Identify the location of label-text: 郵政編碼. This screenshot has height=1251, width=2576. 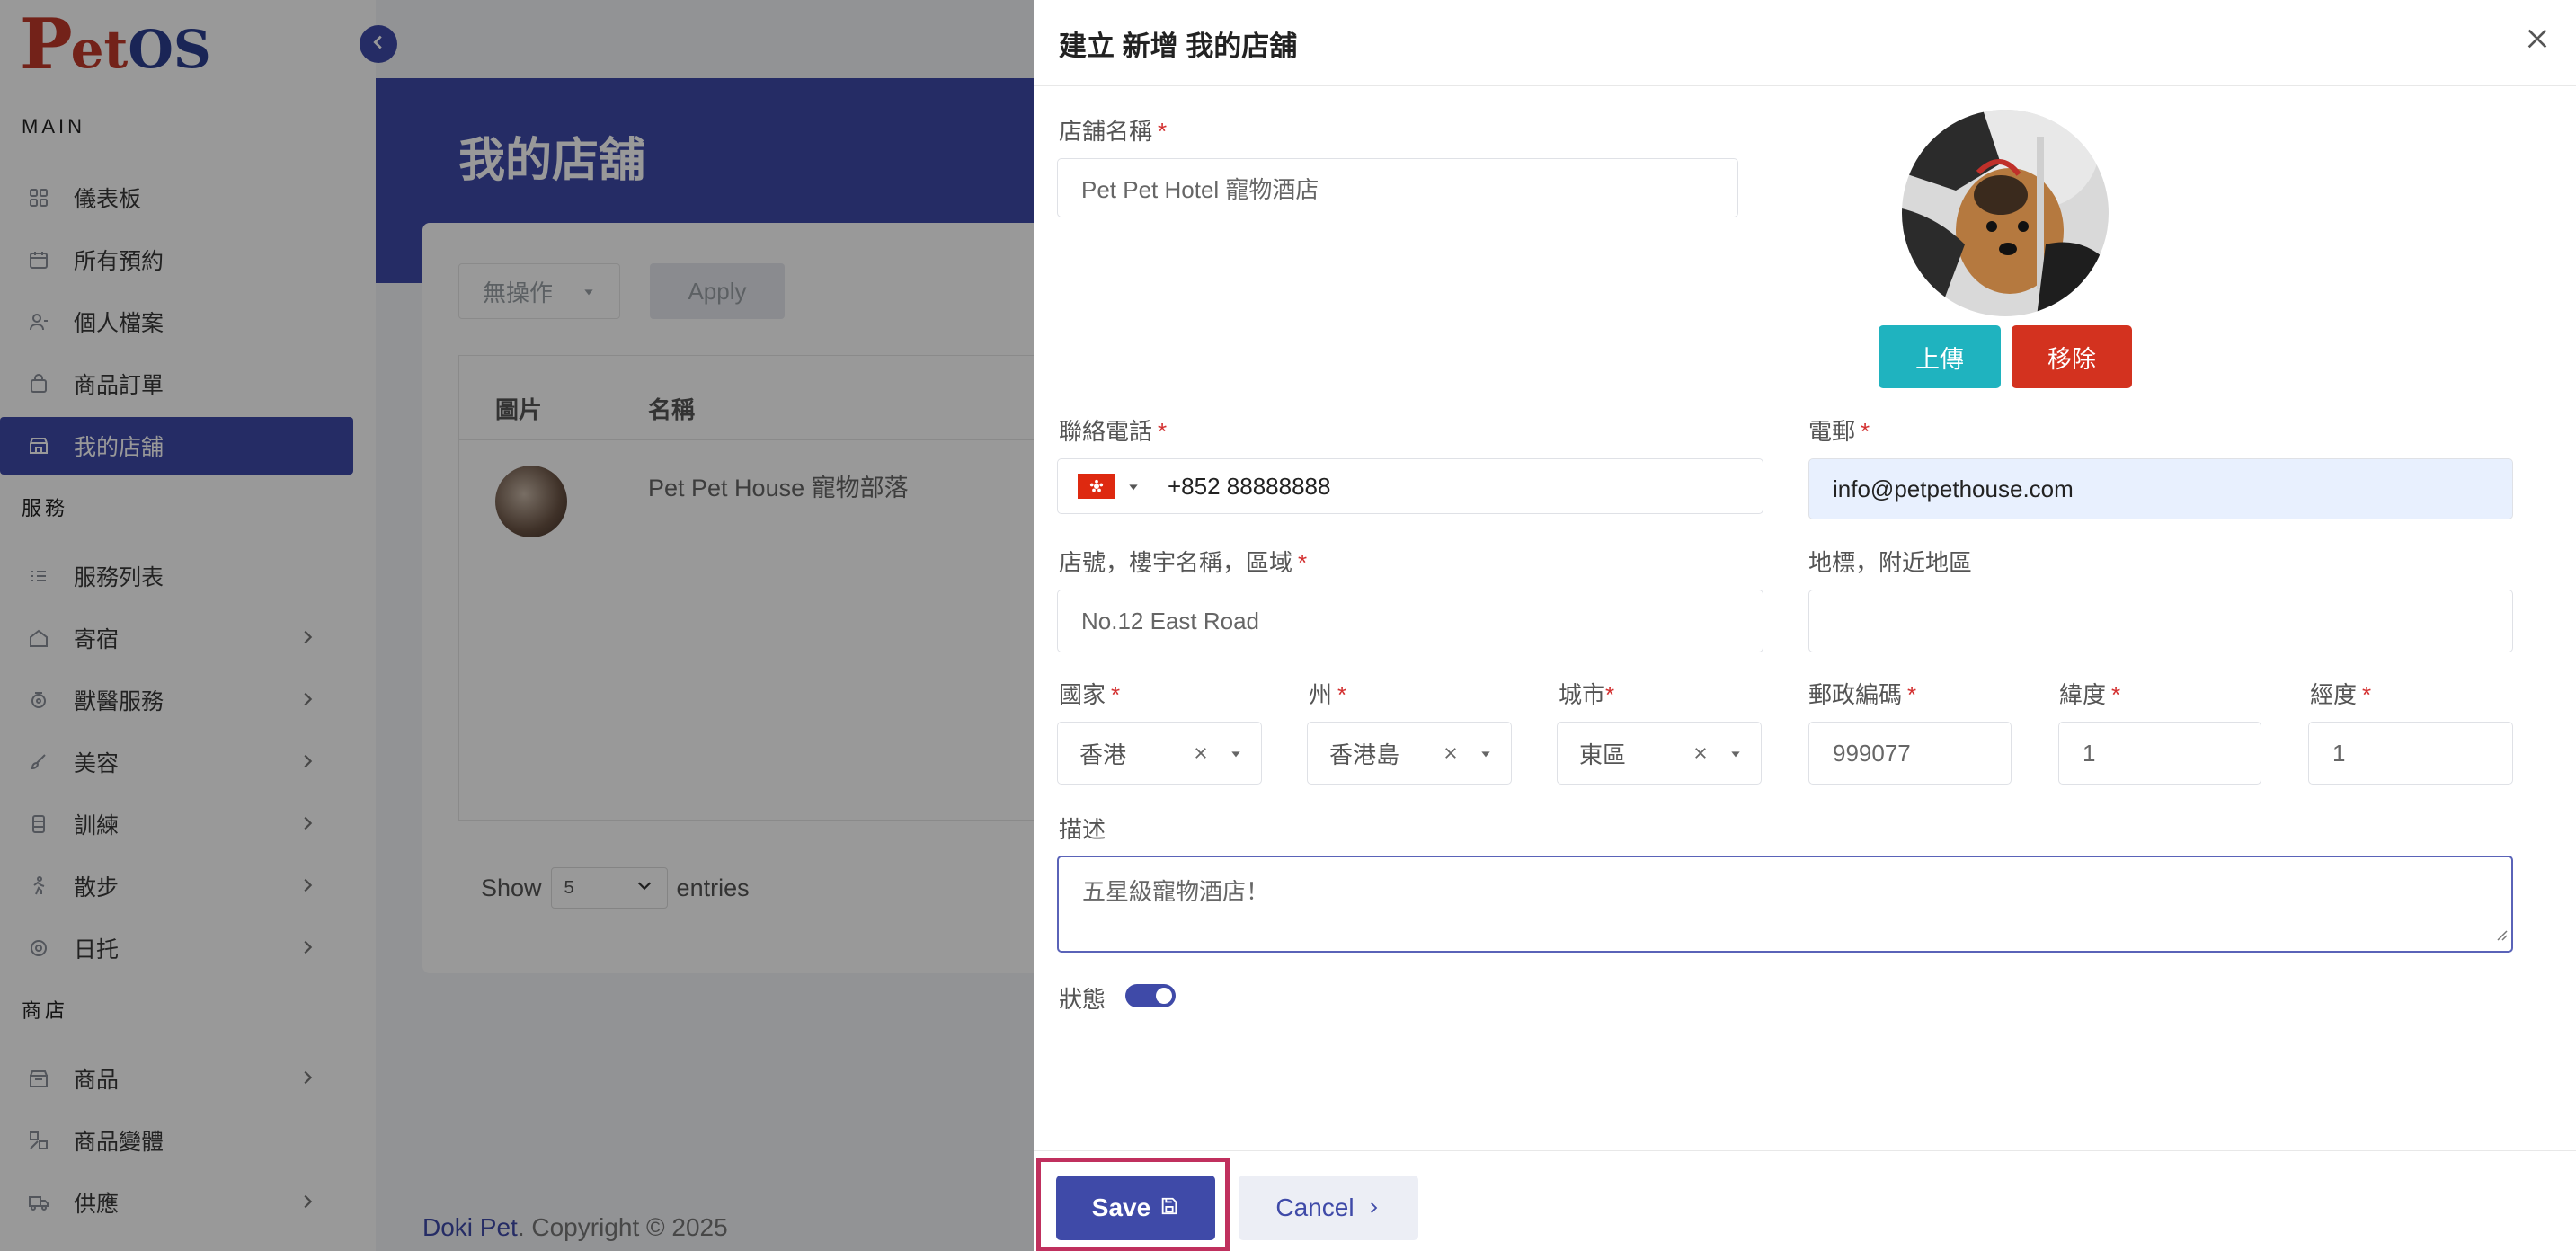
(1855, 694).